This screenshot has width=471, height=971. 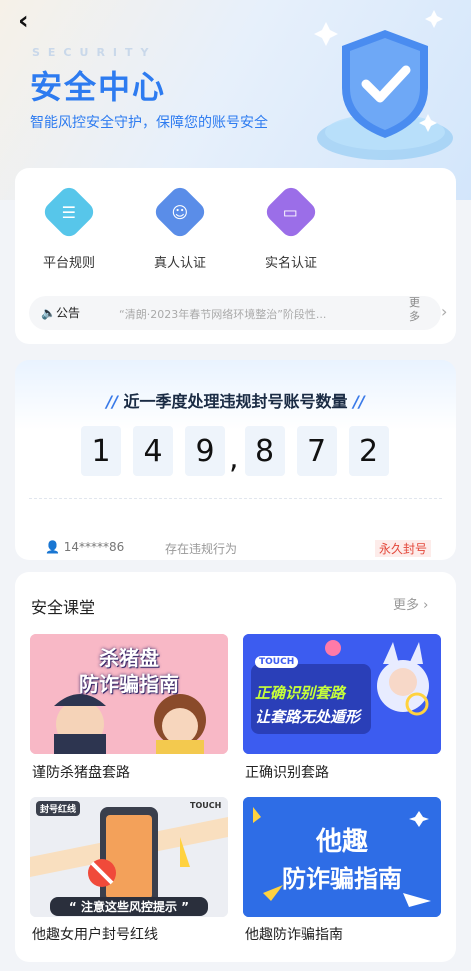 I want to click on page-title: 安全中心, so click(x=98, y=87).